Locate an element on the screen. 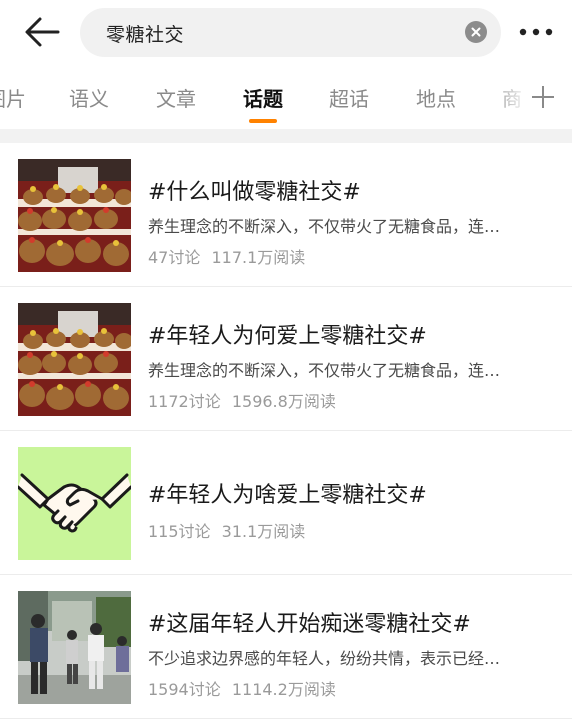 Image resolution: width=572 pixels, height=726 pixels. discussion-count: 115讨论 is located at coordinates (179, 531).